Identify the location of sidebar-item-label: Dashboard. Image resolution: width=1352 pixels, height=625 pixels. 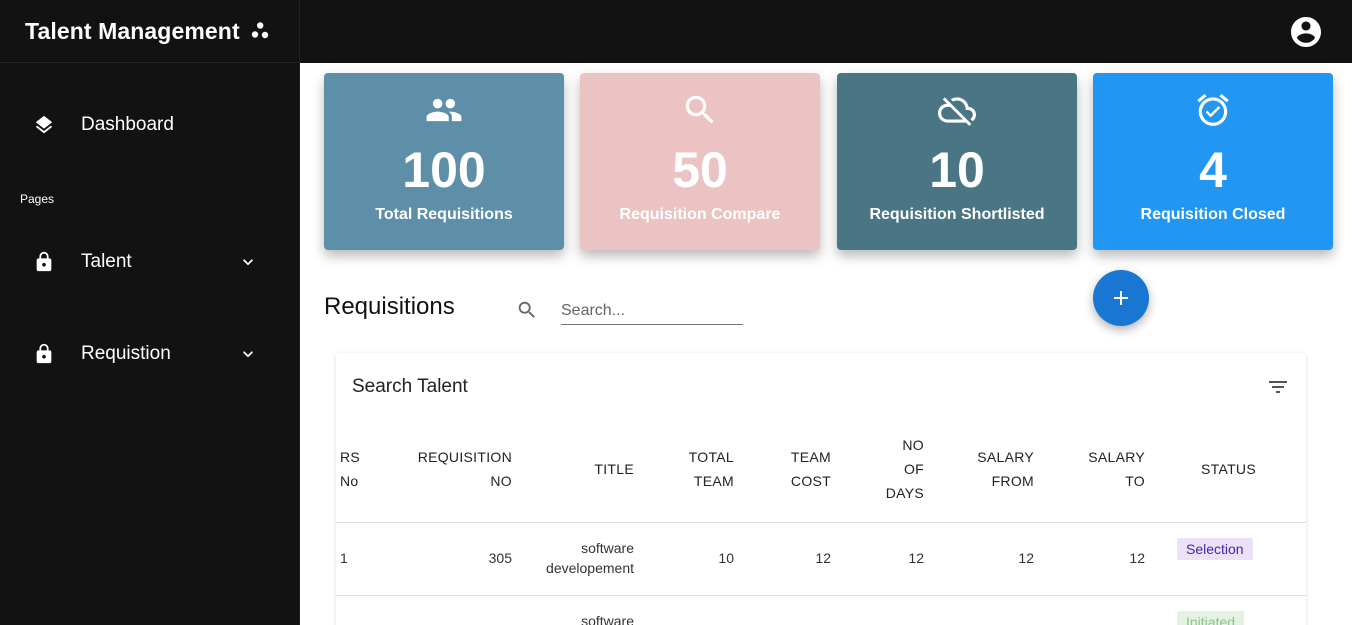
(127, 124).